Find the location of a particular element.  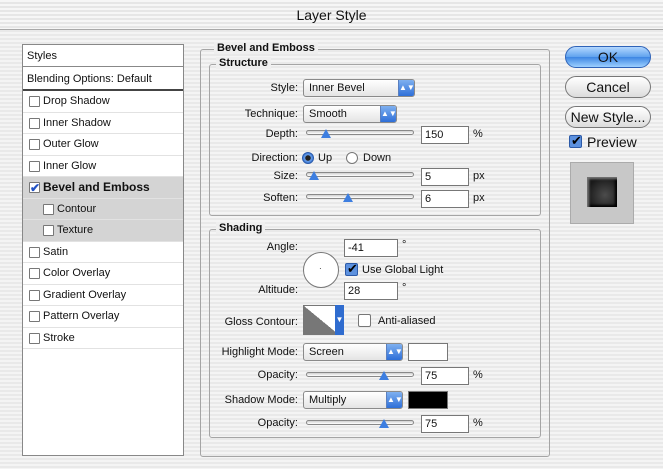

styles-list-header: Styles is located at coordinates (103, 56).